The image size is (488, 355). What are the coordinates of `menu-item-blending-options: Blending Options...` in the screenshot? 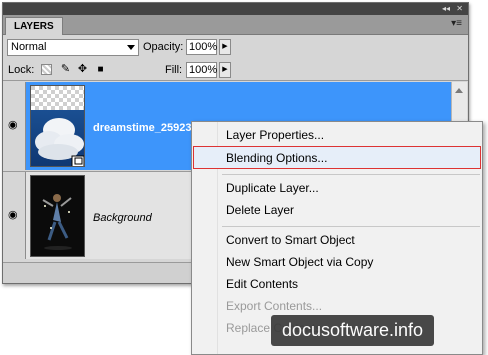 It's located at (276, 158).